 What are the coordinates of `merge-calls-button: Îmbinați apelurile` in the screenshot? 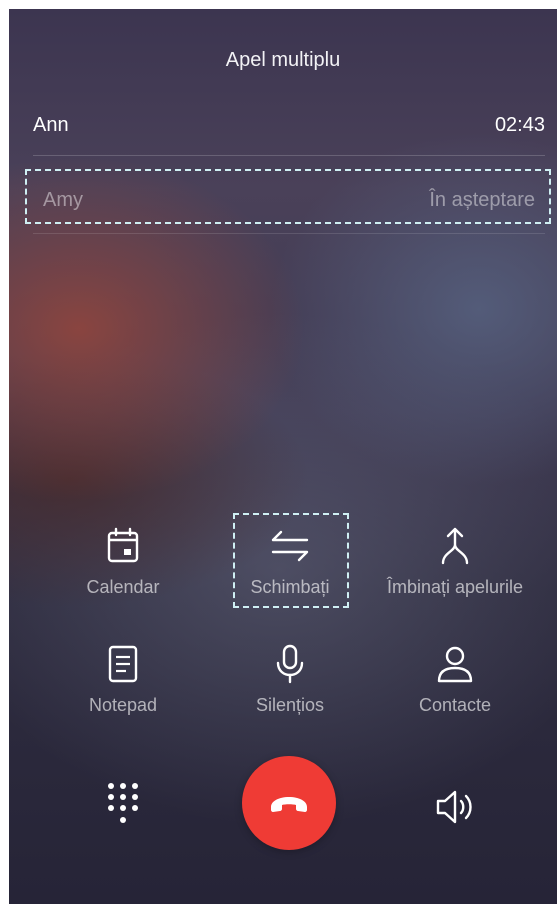 It's located at (455, 561).